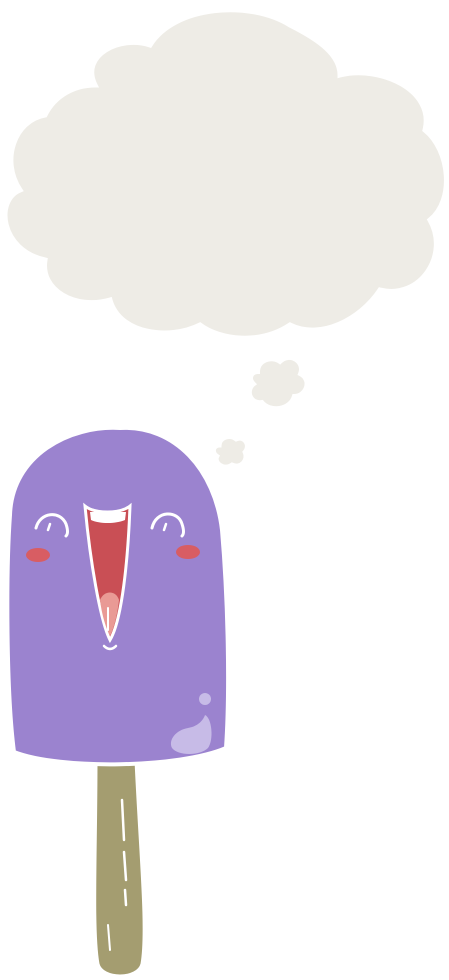 The width and height of the screenshot is (449, 980). What do you see at coordinates (205, 699) in the screenshot?
I see `body-highlight-dot` at bounding box center [205, 699].